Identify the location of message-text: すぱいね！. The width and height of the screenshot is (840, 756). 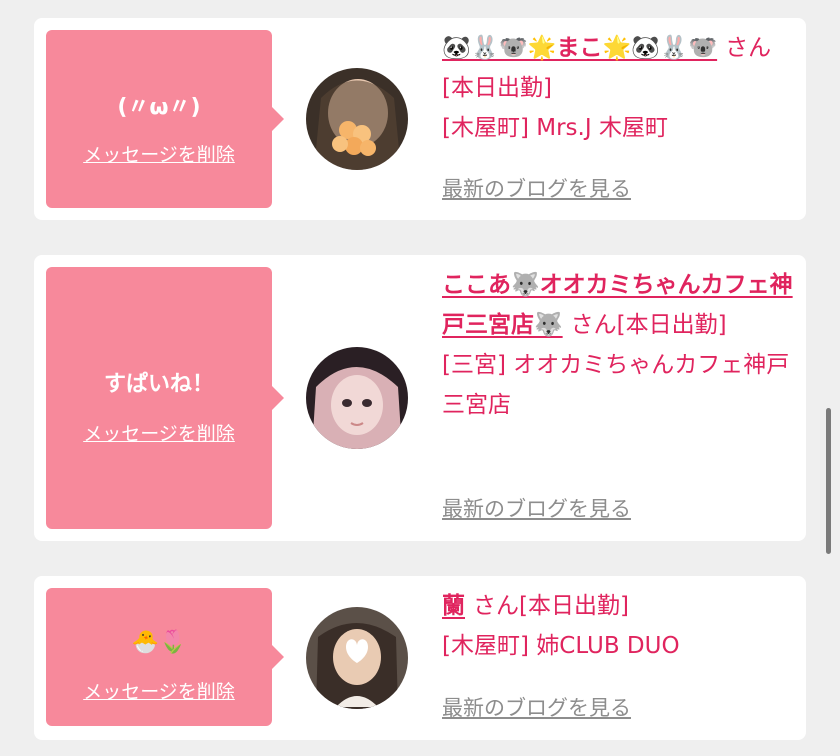
(158, 384).